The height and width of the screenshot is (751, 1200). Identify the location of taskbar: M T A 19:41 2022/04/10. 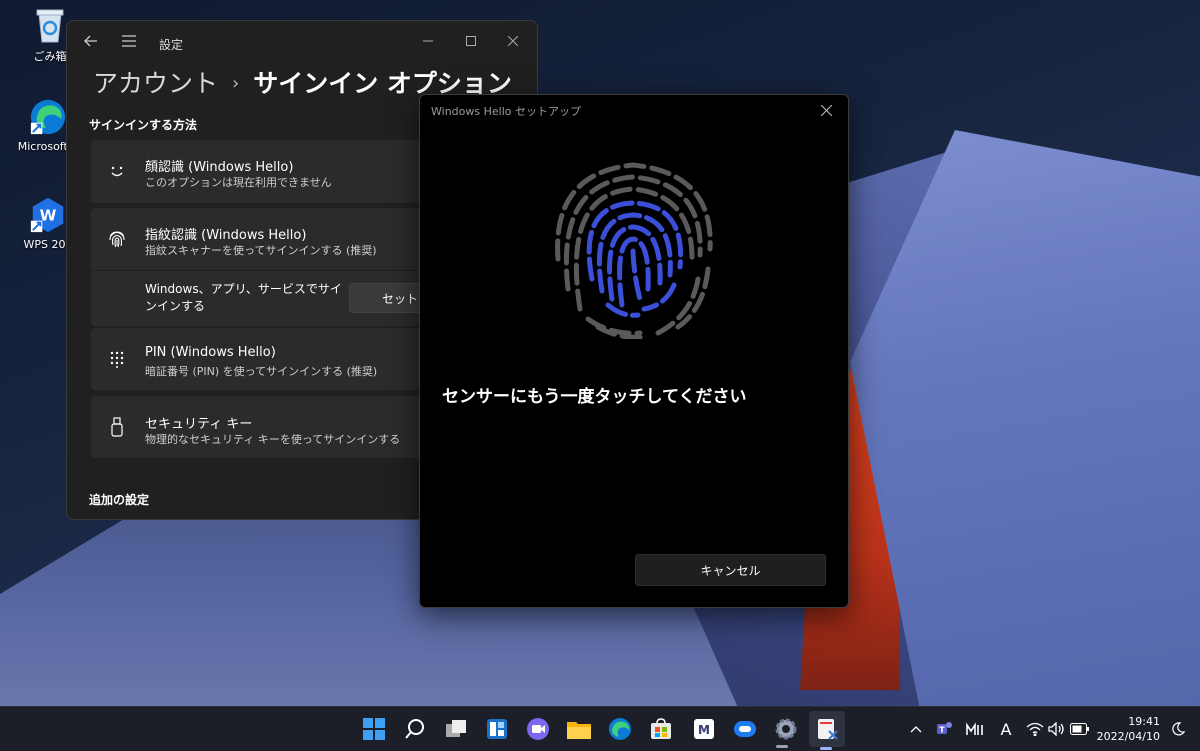
(600, 728).